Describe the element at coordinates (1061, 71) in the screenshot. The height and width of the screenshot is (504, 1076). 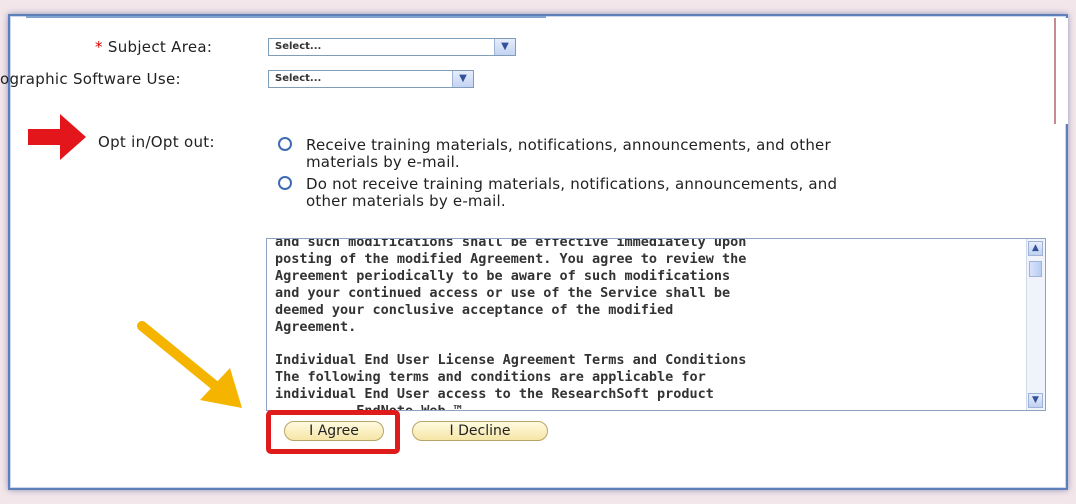
I see `side-panel-edge` at that location.